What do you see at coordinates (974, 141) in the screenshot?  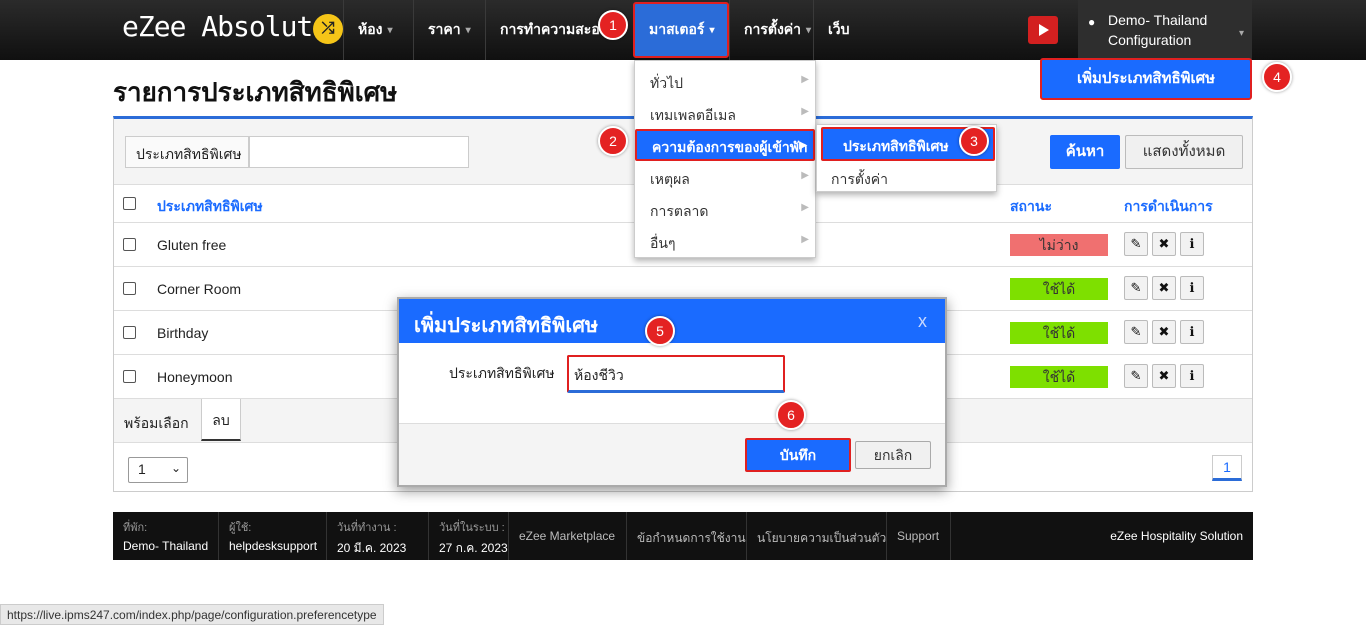 I see `step-marker-3: 3` at bounding box center [974, 141].